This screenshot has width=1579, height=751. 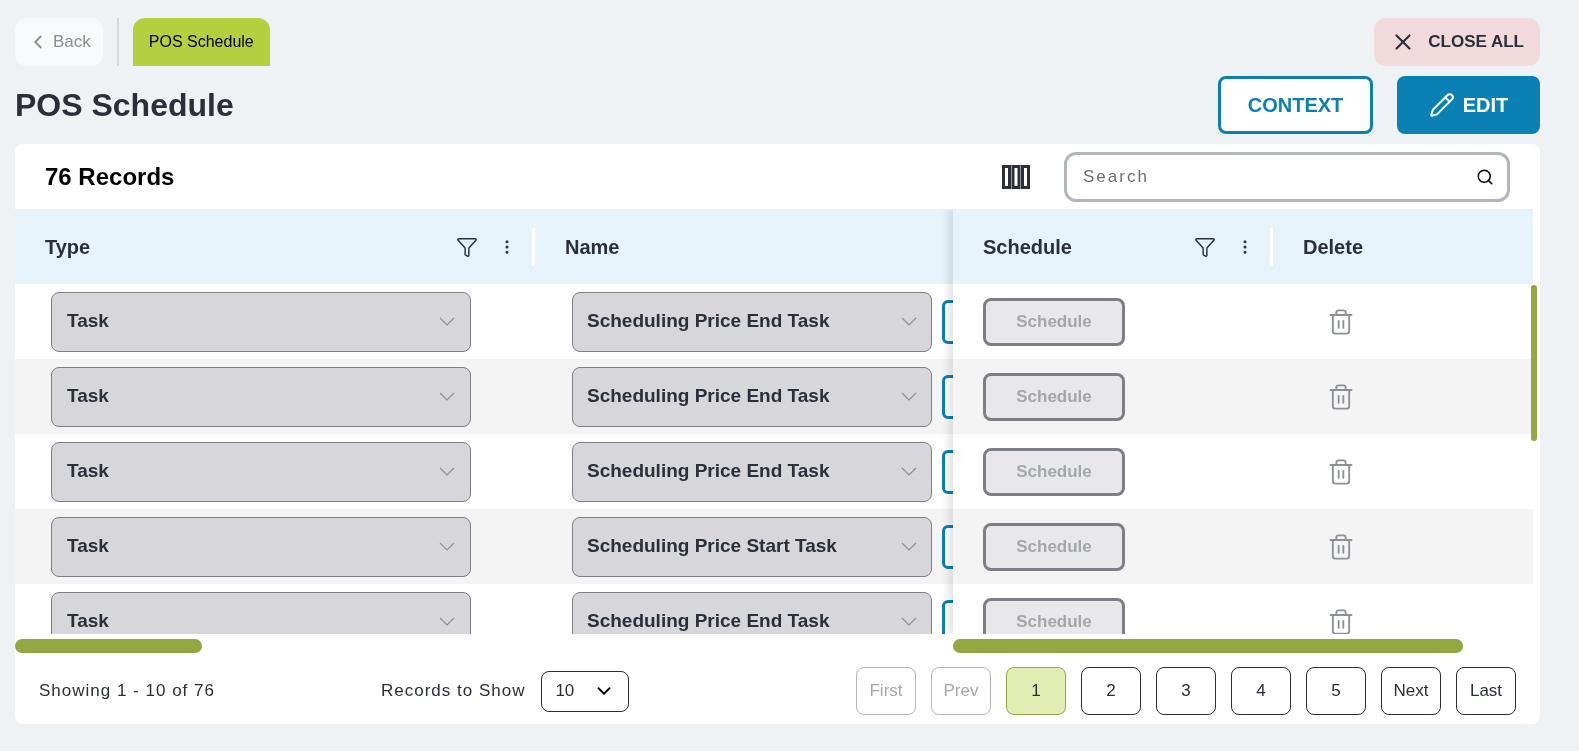 I want to click on column-header: Name, so click(x=577, y=246).